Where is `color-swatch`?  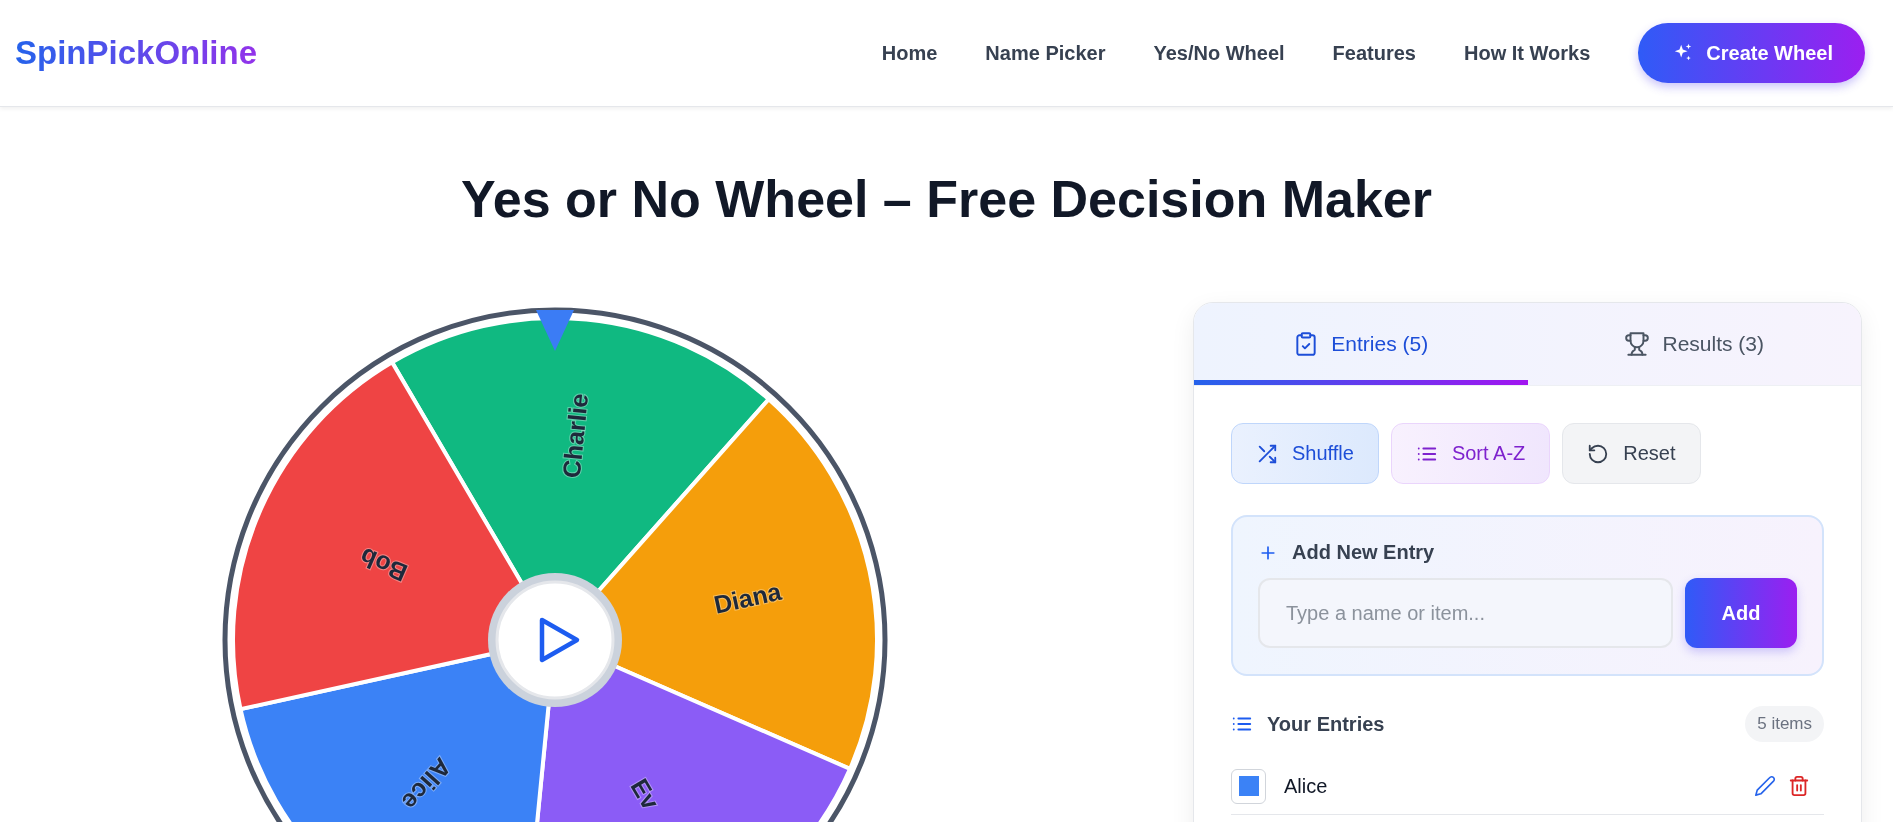
color-swatch is located at coordinates (1248, 786).